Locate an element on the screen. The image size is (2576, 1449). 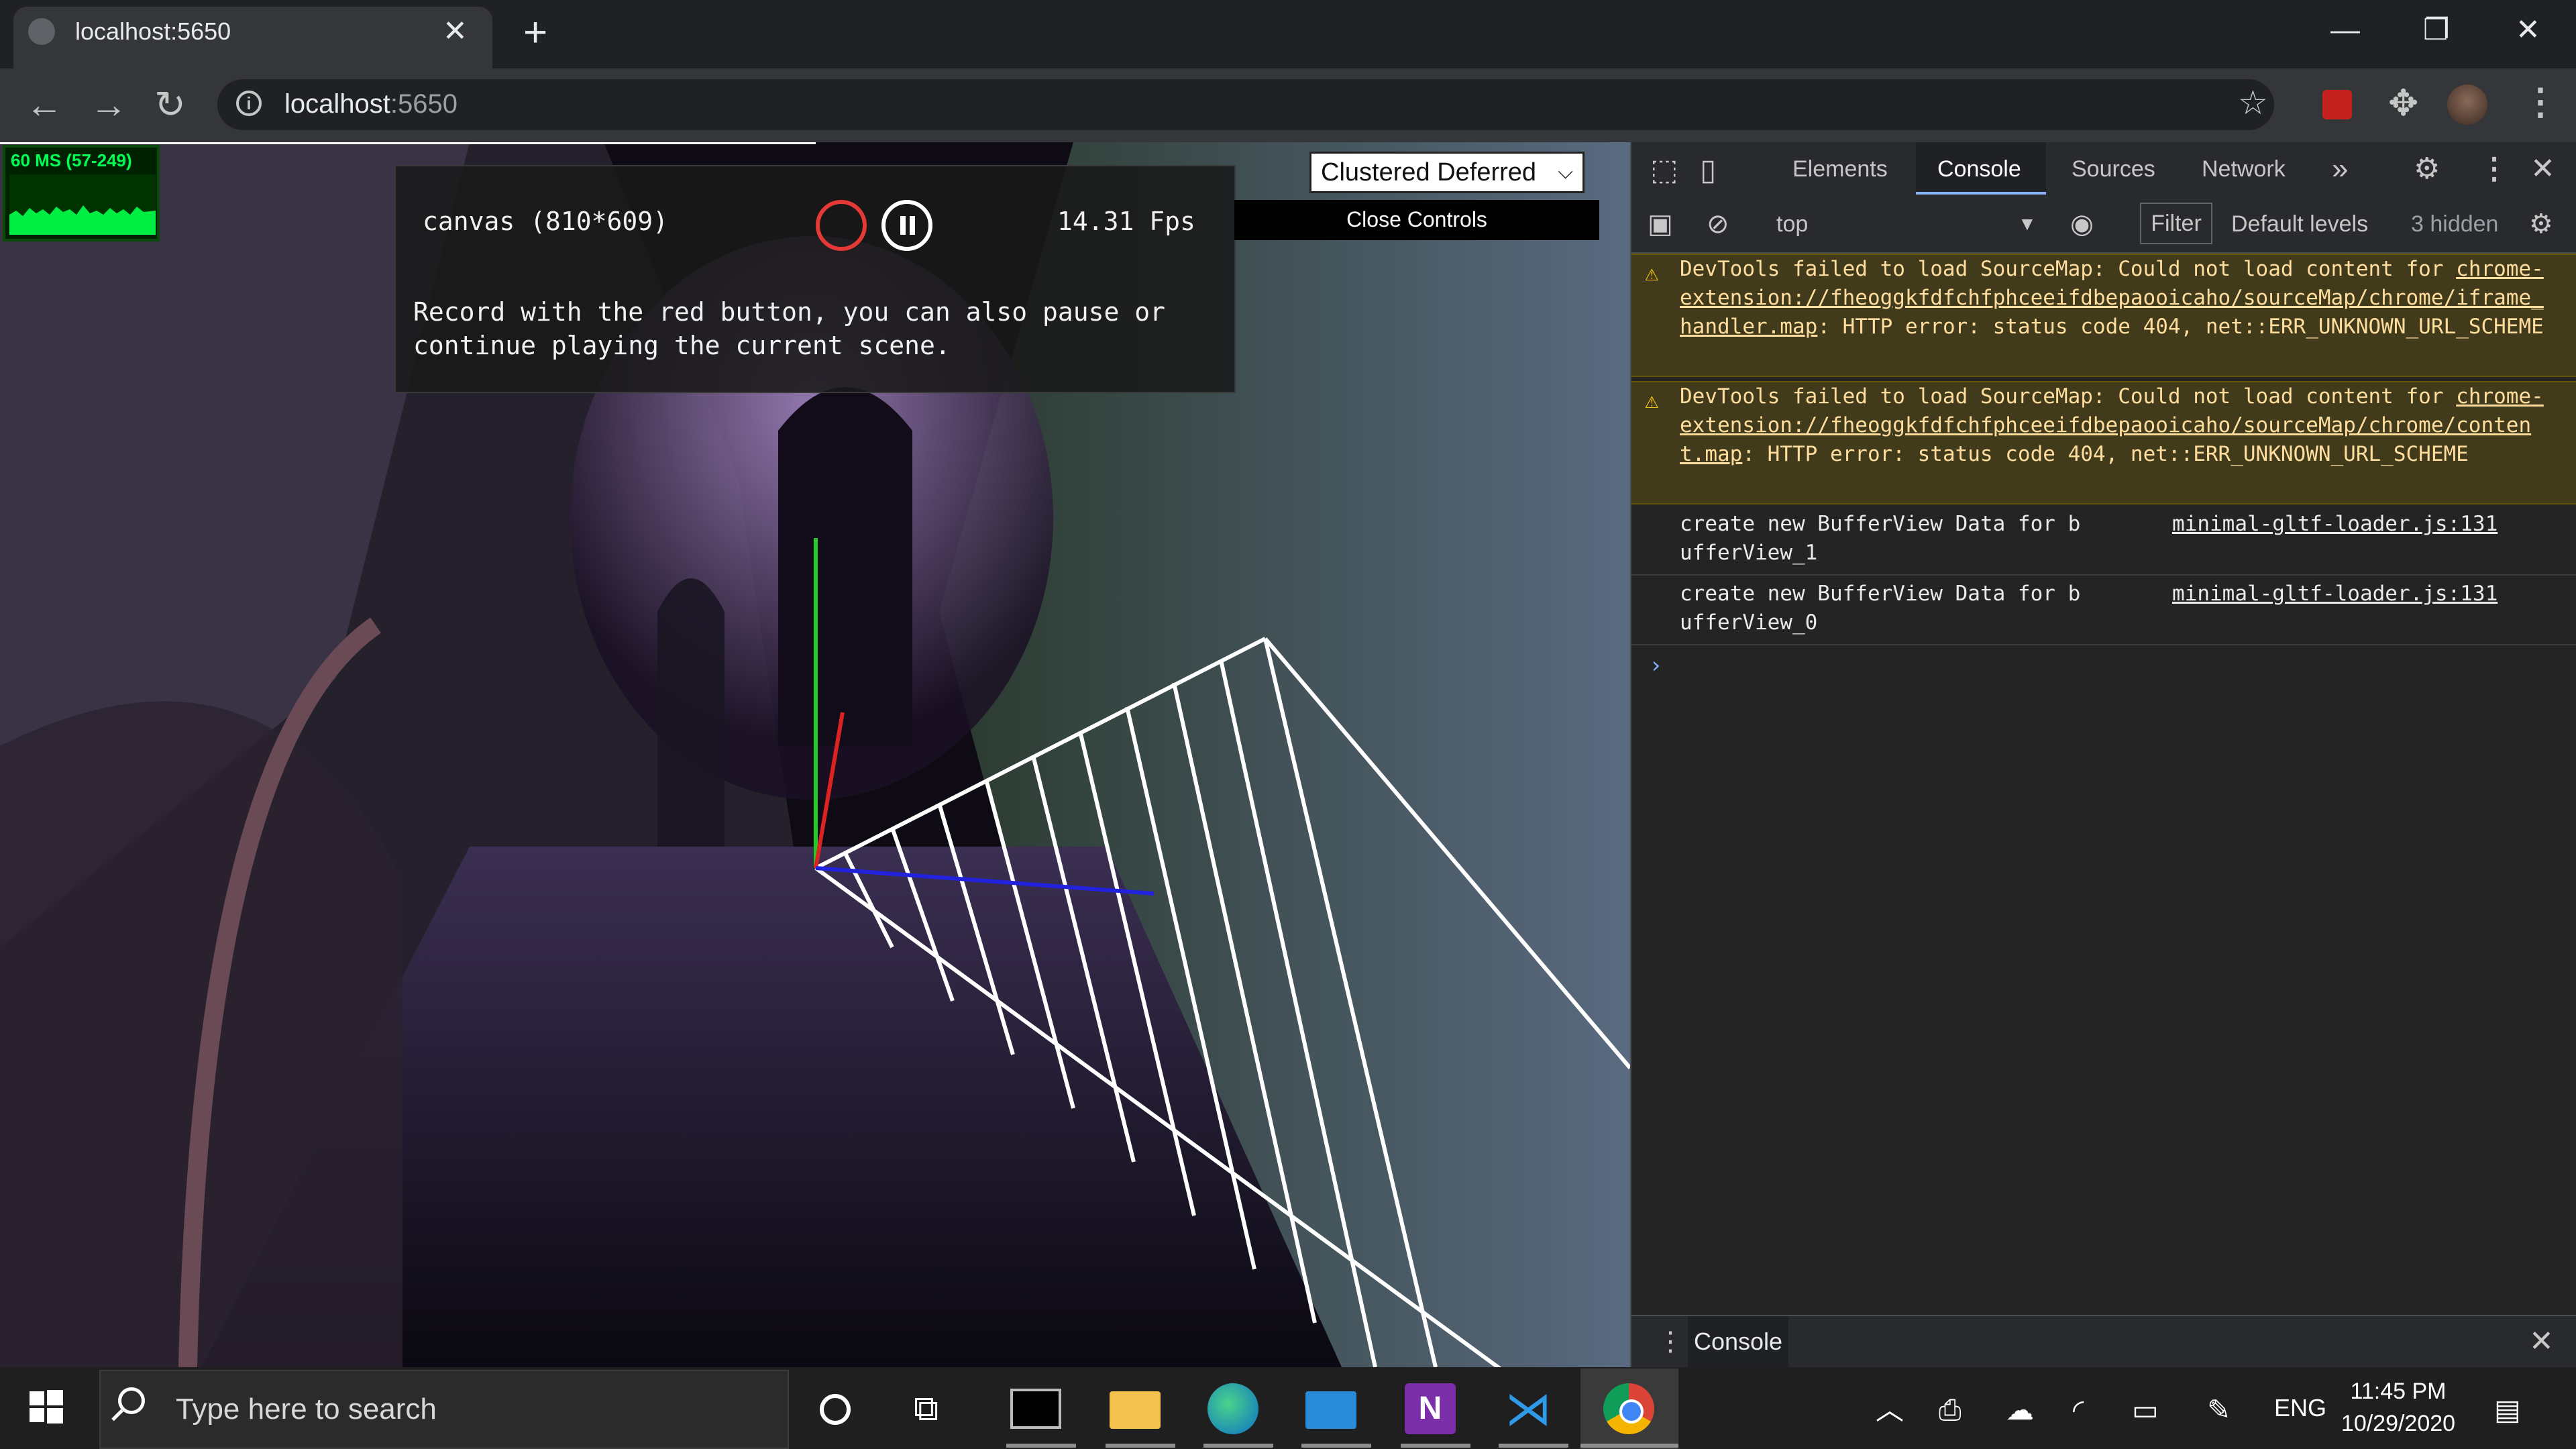
clock-time: 11:45 PM is located at coordinates (2398, 1391).